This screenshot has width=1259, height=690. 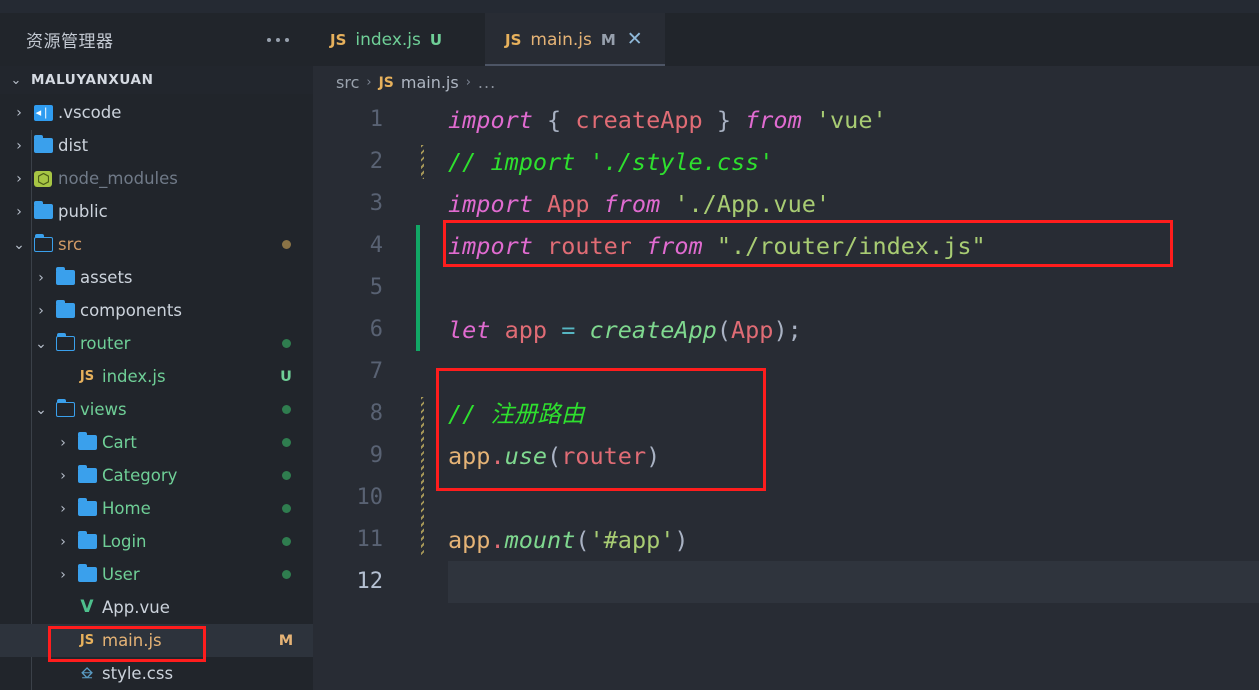 What do you see at coordinates (608, 39) in the screenshot?
I see `editor-tab-git-state: M` at bounding box center [608, 39].